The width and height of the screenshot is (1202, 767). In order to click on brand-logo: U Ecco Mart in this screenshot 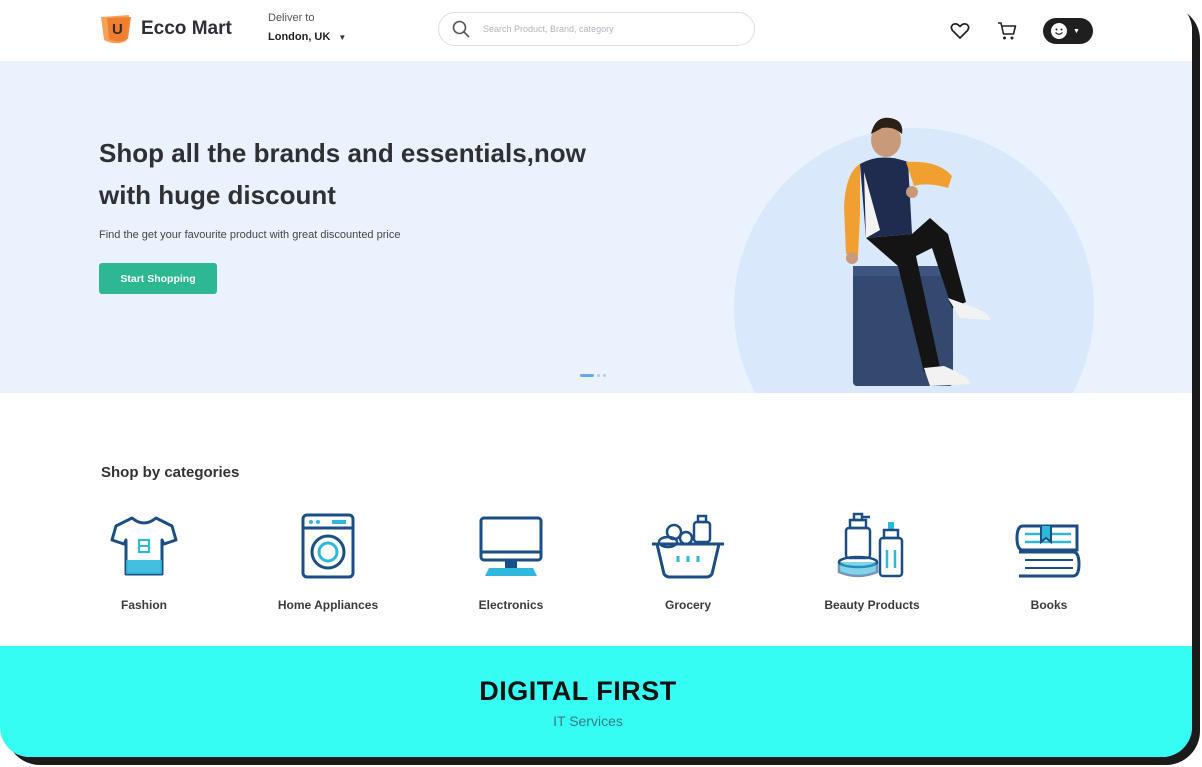, I will do `click(165, 29)`.